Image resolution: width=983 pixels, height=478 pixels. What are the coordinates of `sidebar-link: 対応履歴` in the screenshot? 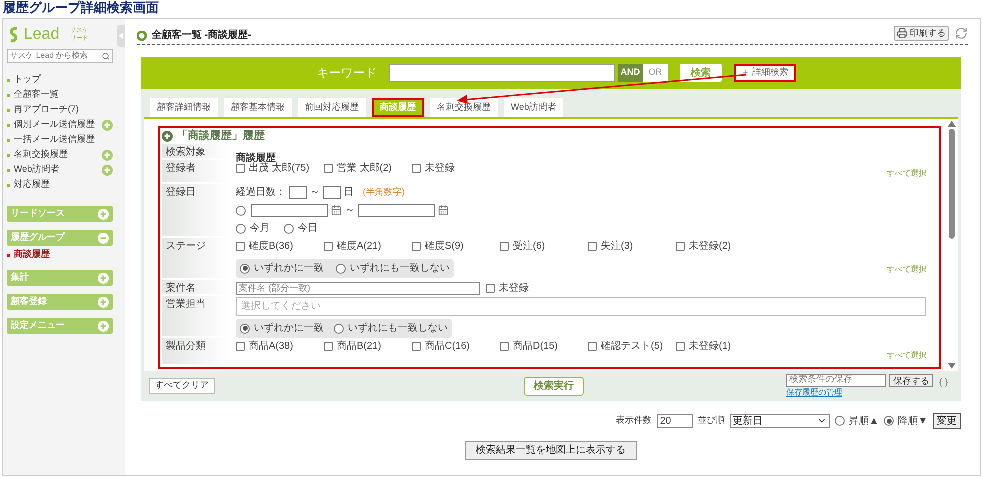 It's located at (32, 185).